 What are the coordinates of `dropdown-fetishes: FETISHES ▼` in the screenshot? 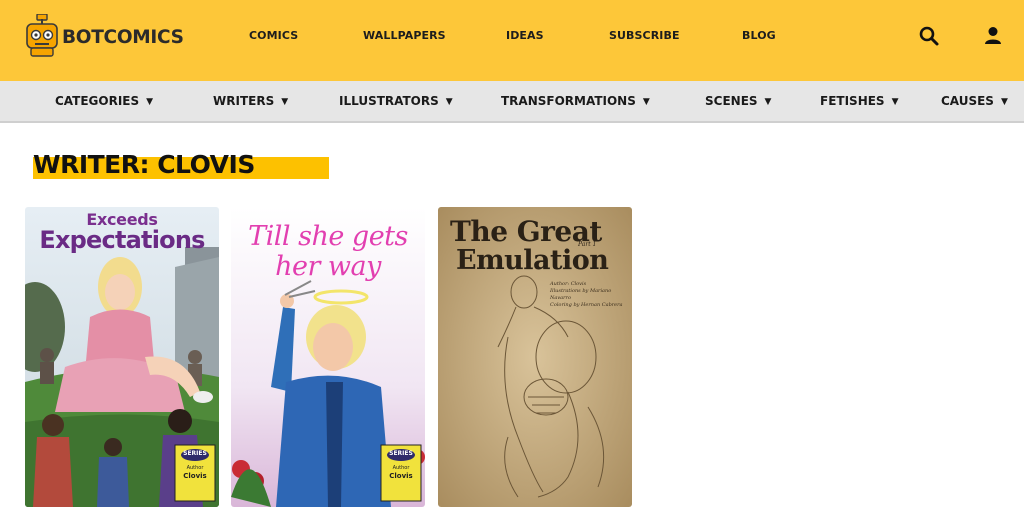 It's located at (859, 101).